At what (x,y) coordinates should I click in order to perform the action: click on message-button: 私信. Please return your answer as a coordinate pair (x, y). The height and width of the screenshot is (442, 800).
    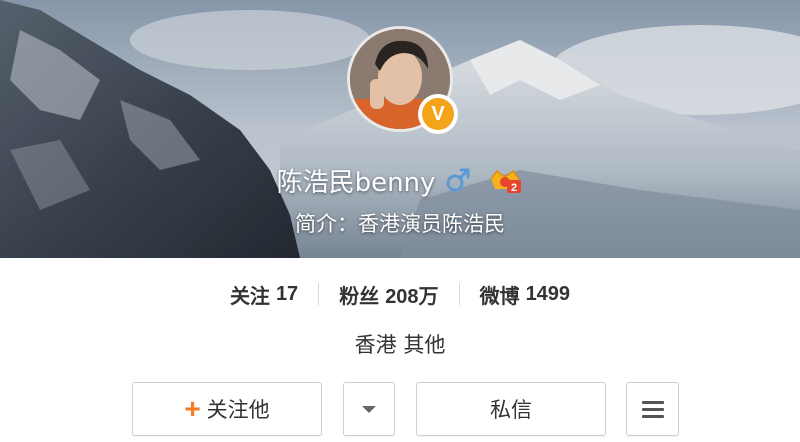
    Looking at the image, I should click on (511, 409).